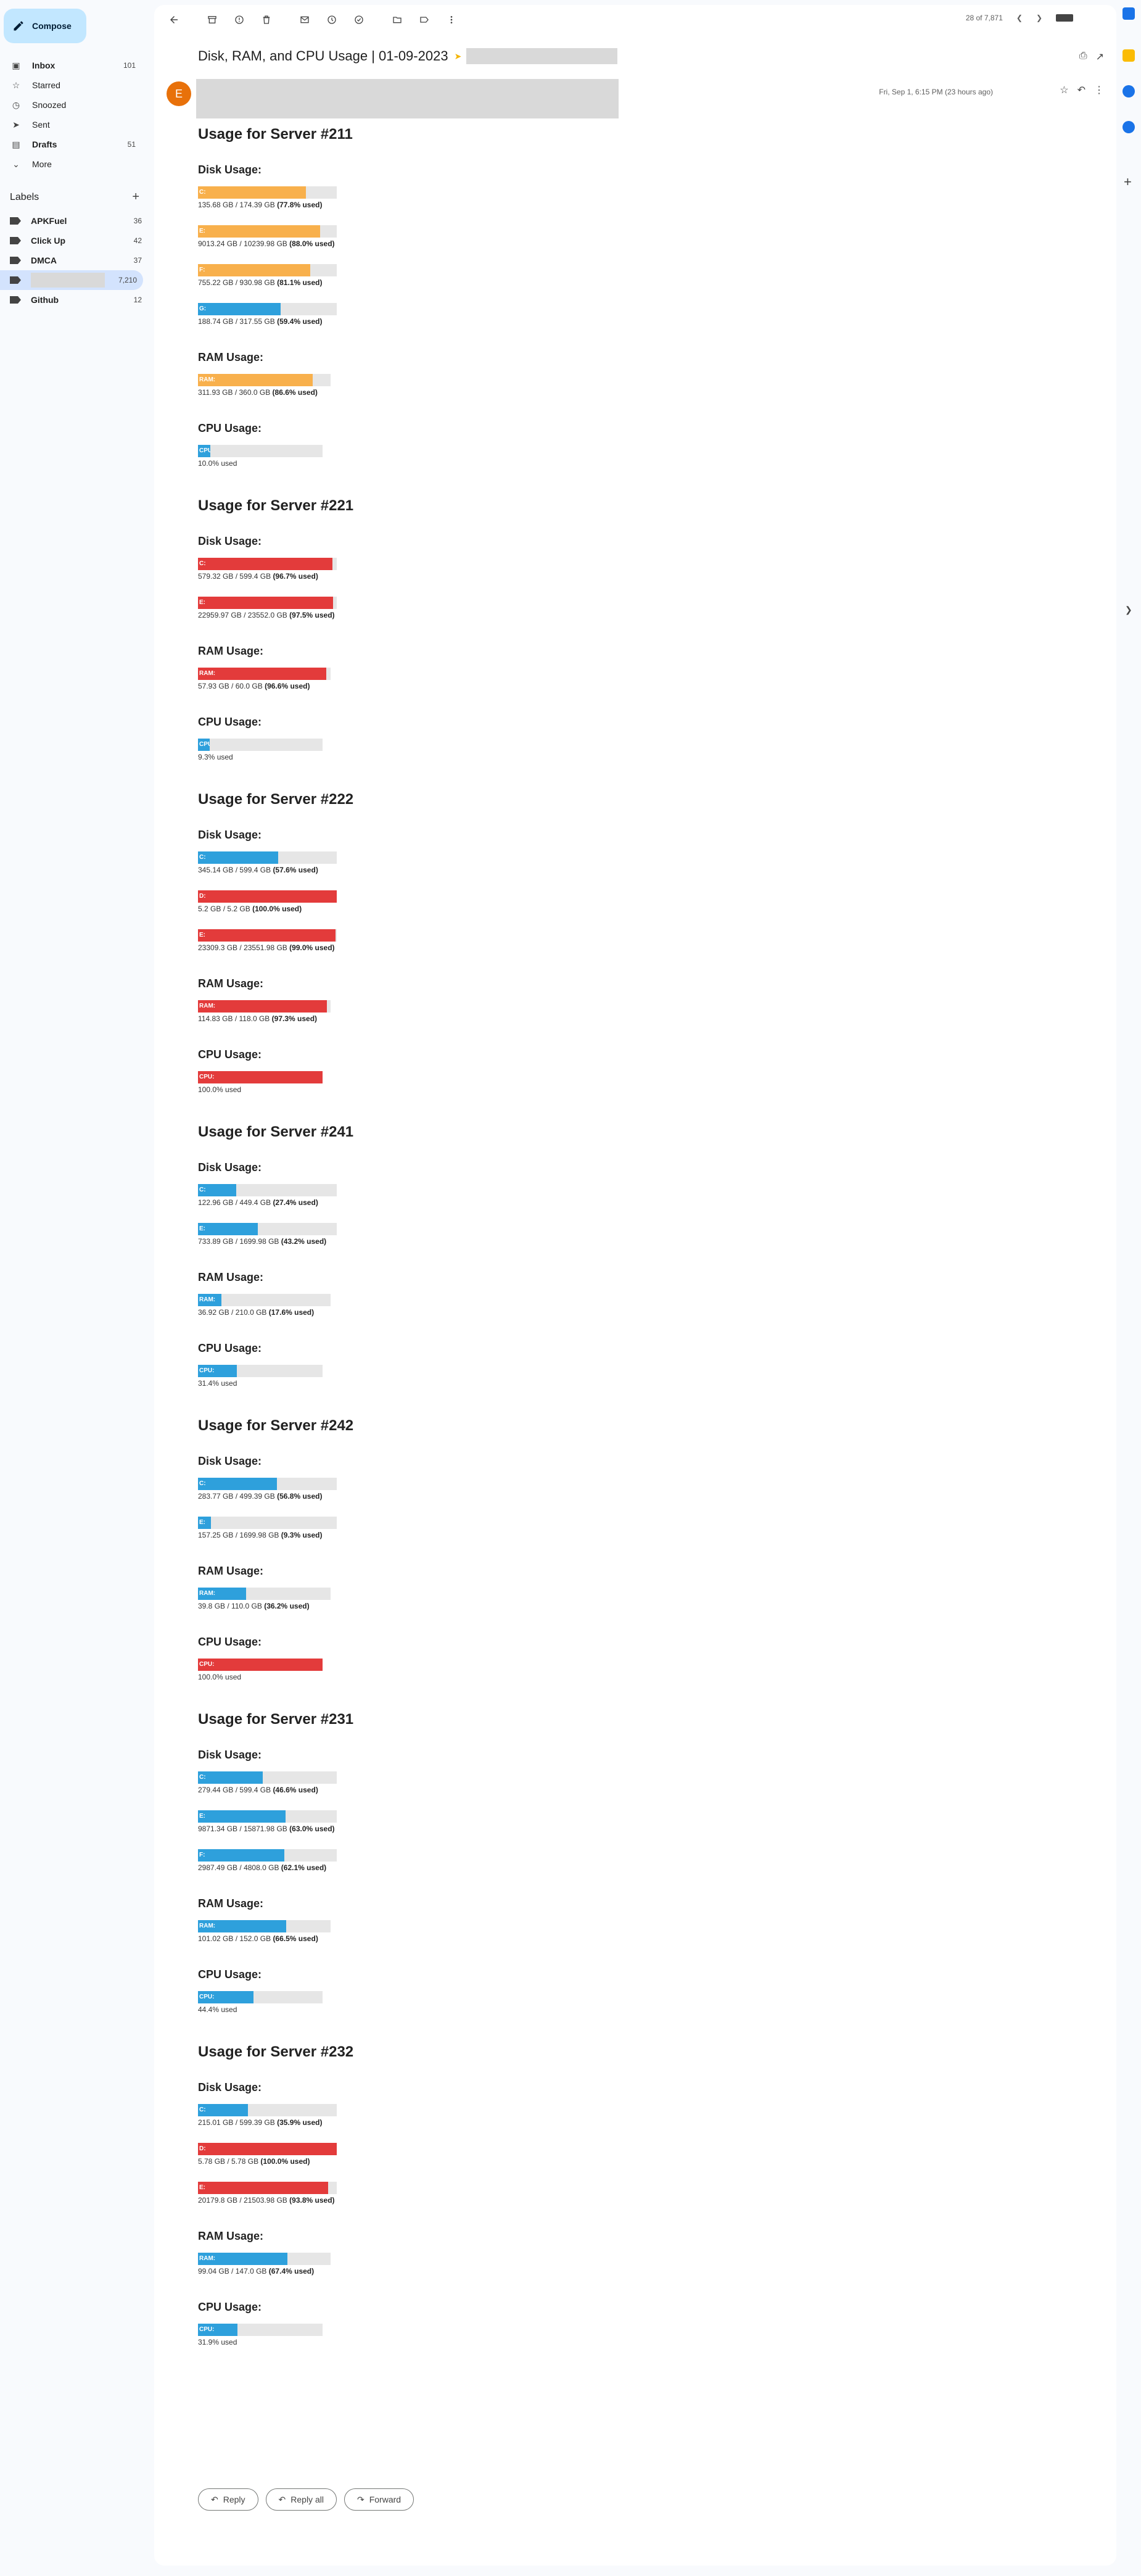 Image resolution: width=1141 pixels, height=2576 pixels. What do you see at coordinates (267, 896) in the screenshot?
I see `bar-track: D:` at bounding box center [267, 896].